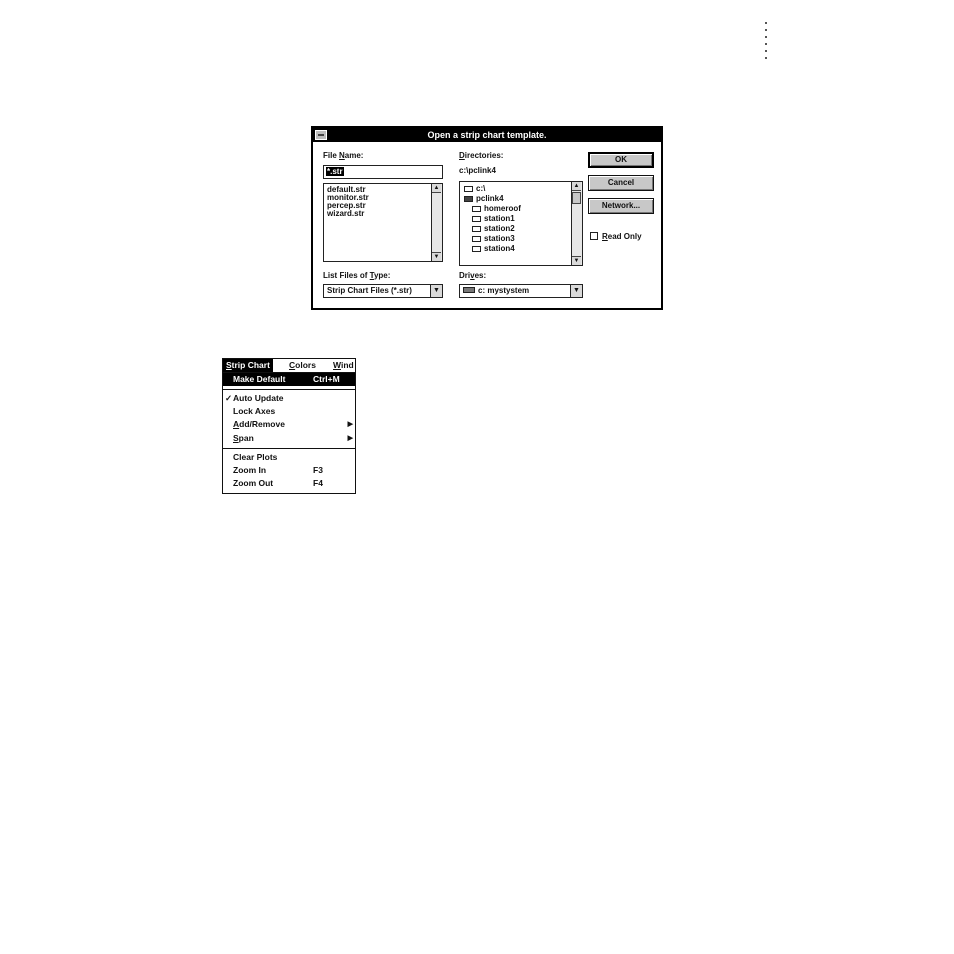 This screenshot has height=954, width=954. What do you see at coordinates (622, 236) in the screenshot?
I see `read-only-label: Read Only` at bounding box center [622, 236].